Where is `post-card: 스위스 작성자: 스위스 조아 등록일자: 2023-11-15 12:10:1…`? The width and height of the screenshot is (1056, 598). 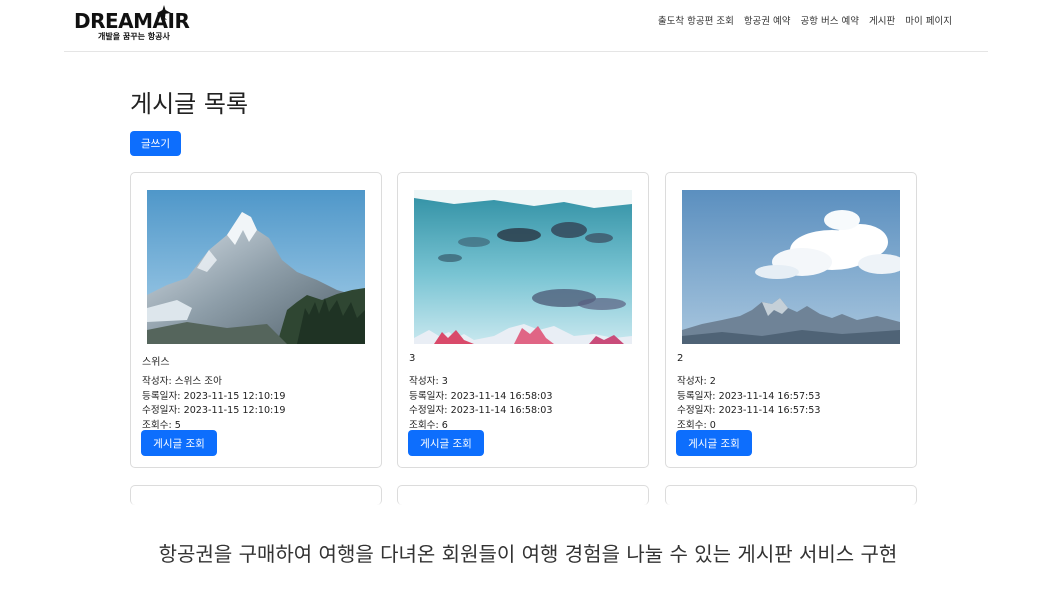 post-card: 스위스 작성자: 스위스 조아 등록일자: 2023-11-15 12:10:1… is located at coordinates (256, 320).